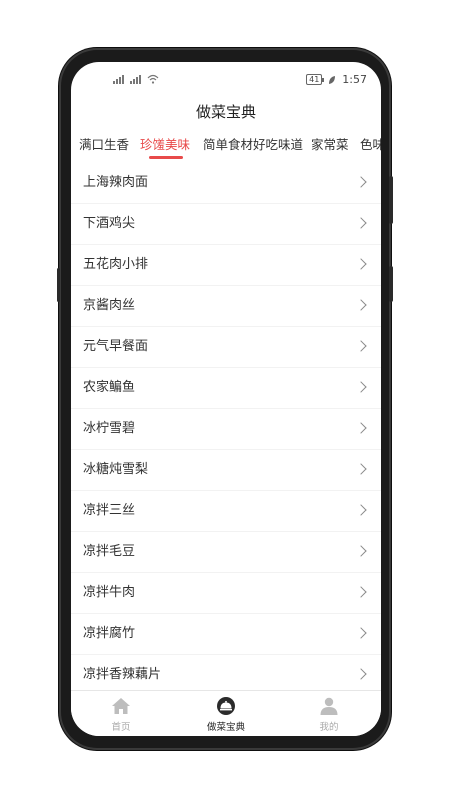  What do you see at coordinates (330, 145) in the screenshot?
I see `tab-jiachang: 家常菜` at bounding box center [330, 145].